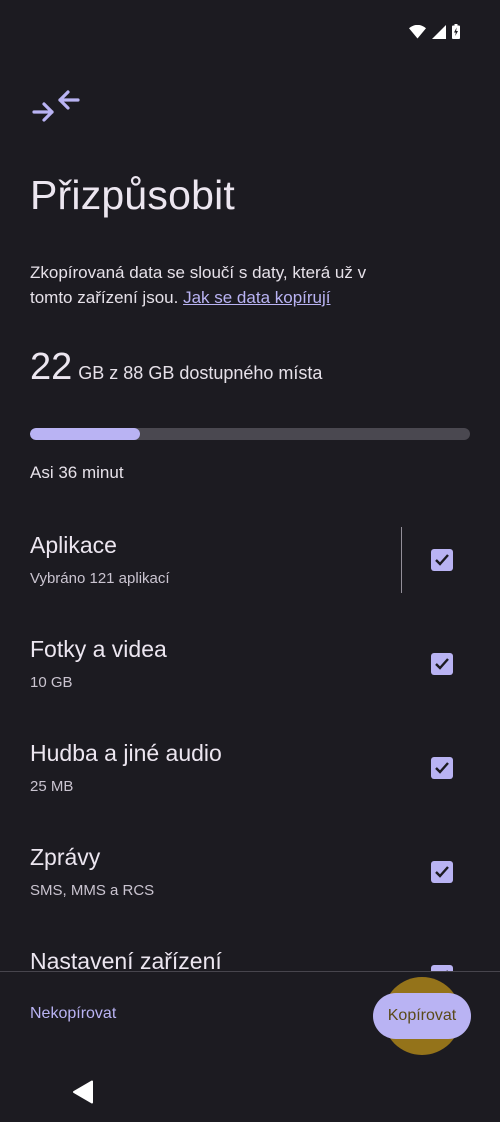 The width and height of the screenshot is (500, 1122). What do you see at coordinates (52, 786) in the screenshot?
I see `item-subtitle: 25 MB` at bounding box center [52, 786].